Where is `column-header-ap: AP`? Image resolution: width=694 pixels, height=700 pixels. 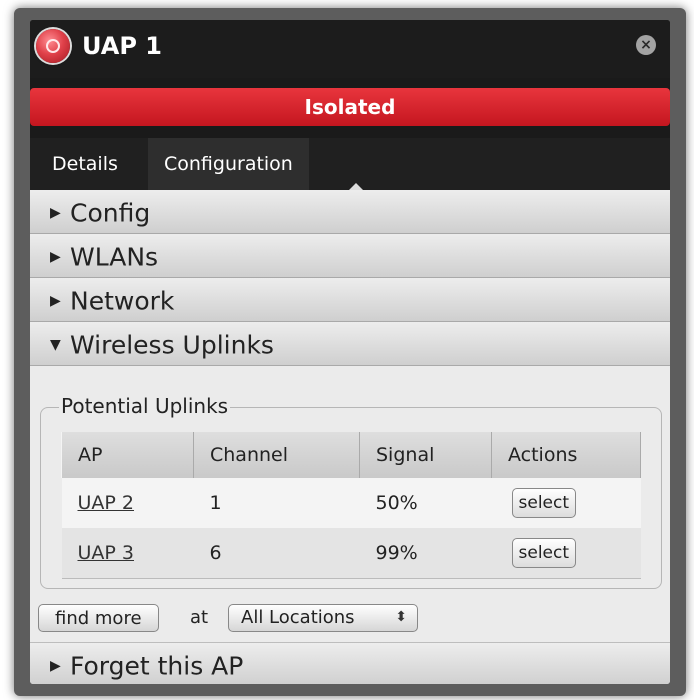 column-header-ap: AP is located at coordinates (127, 455).